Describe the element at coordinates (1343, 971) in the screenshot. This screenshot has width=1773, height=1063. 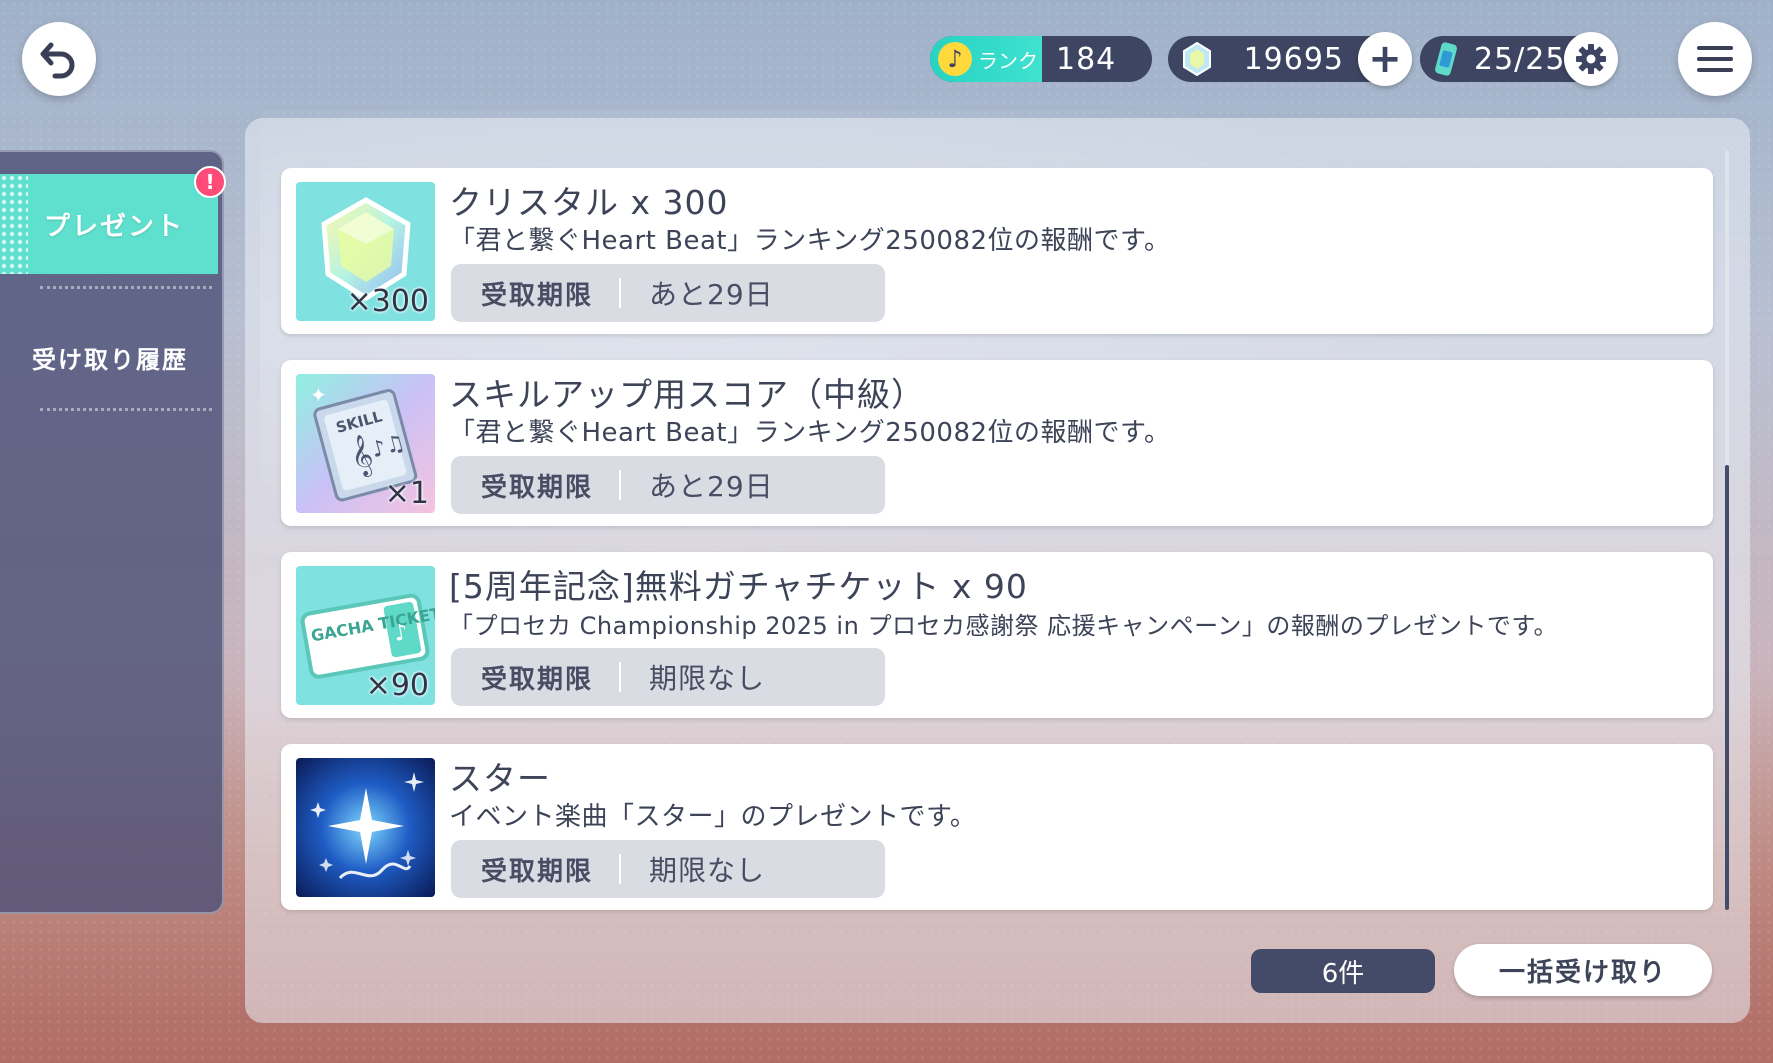
I see `present-count-badge: 6件` at that location.